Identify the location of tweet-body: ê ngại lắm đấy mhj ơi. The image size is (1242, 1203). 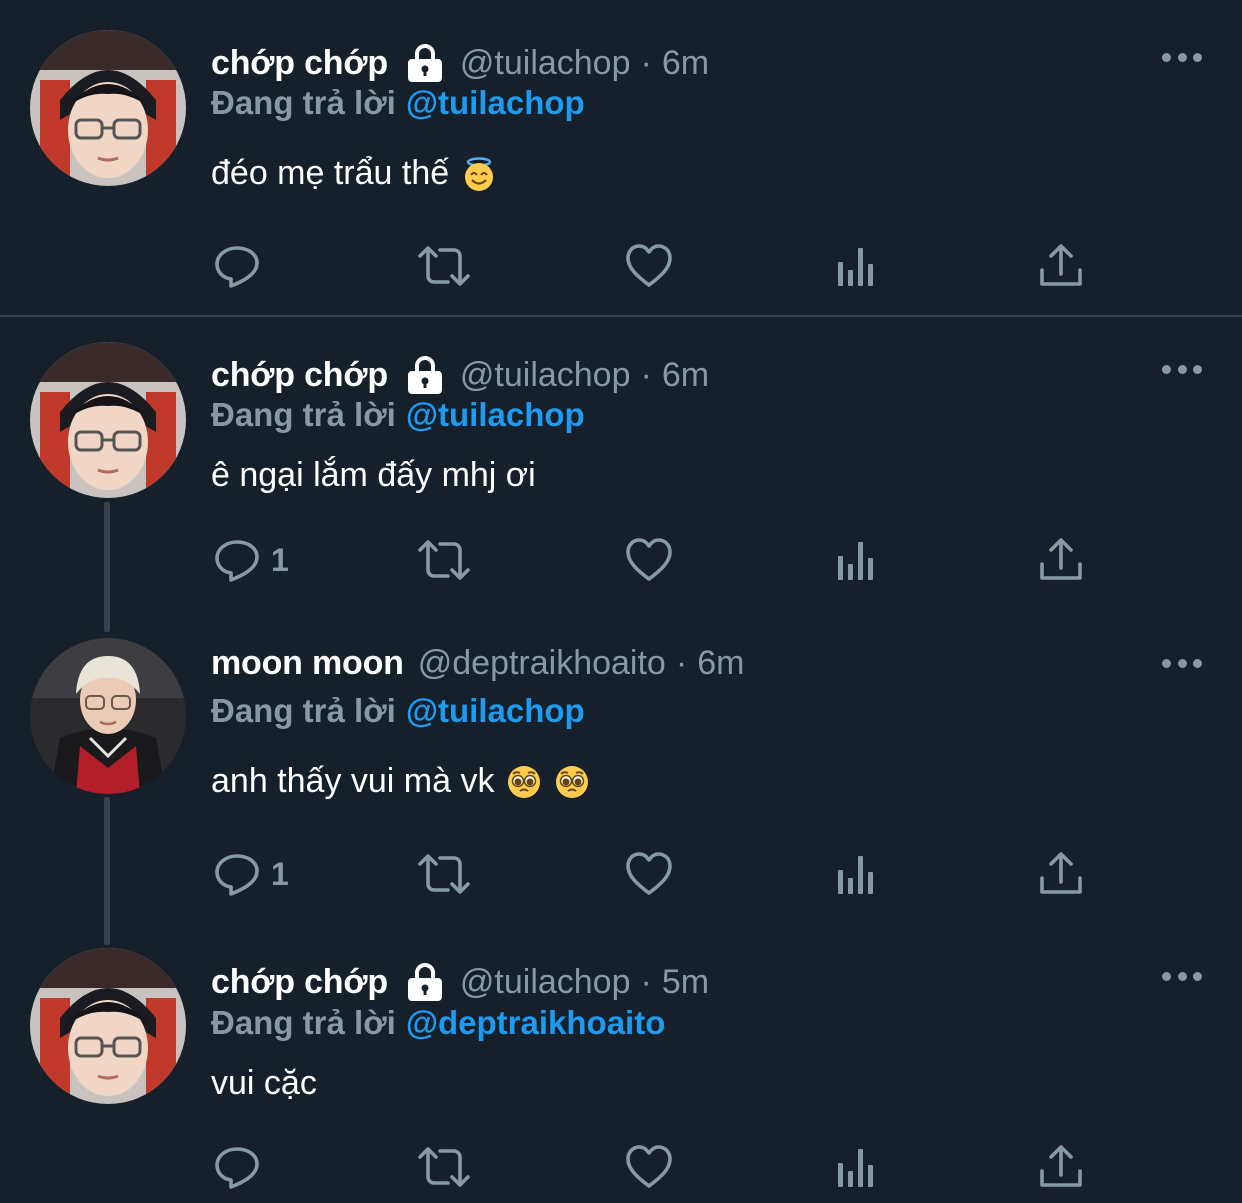
(373, 475).